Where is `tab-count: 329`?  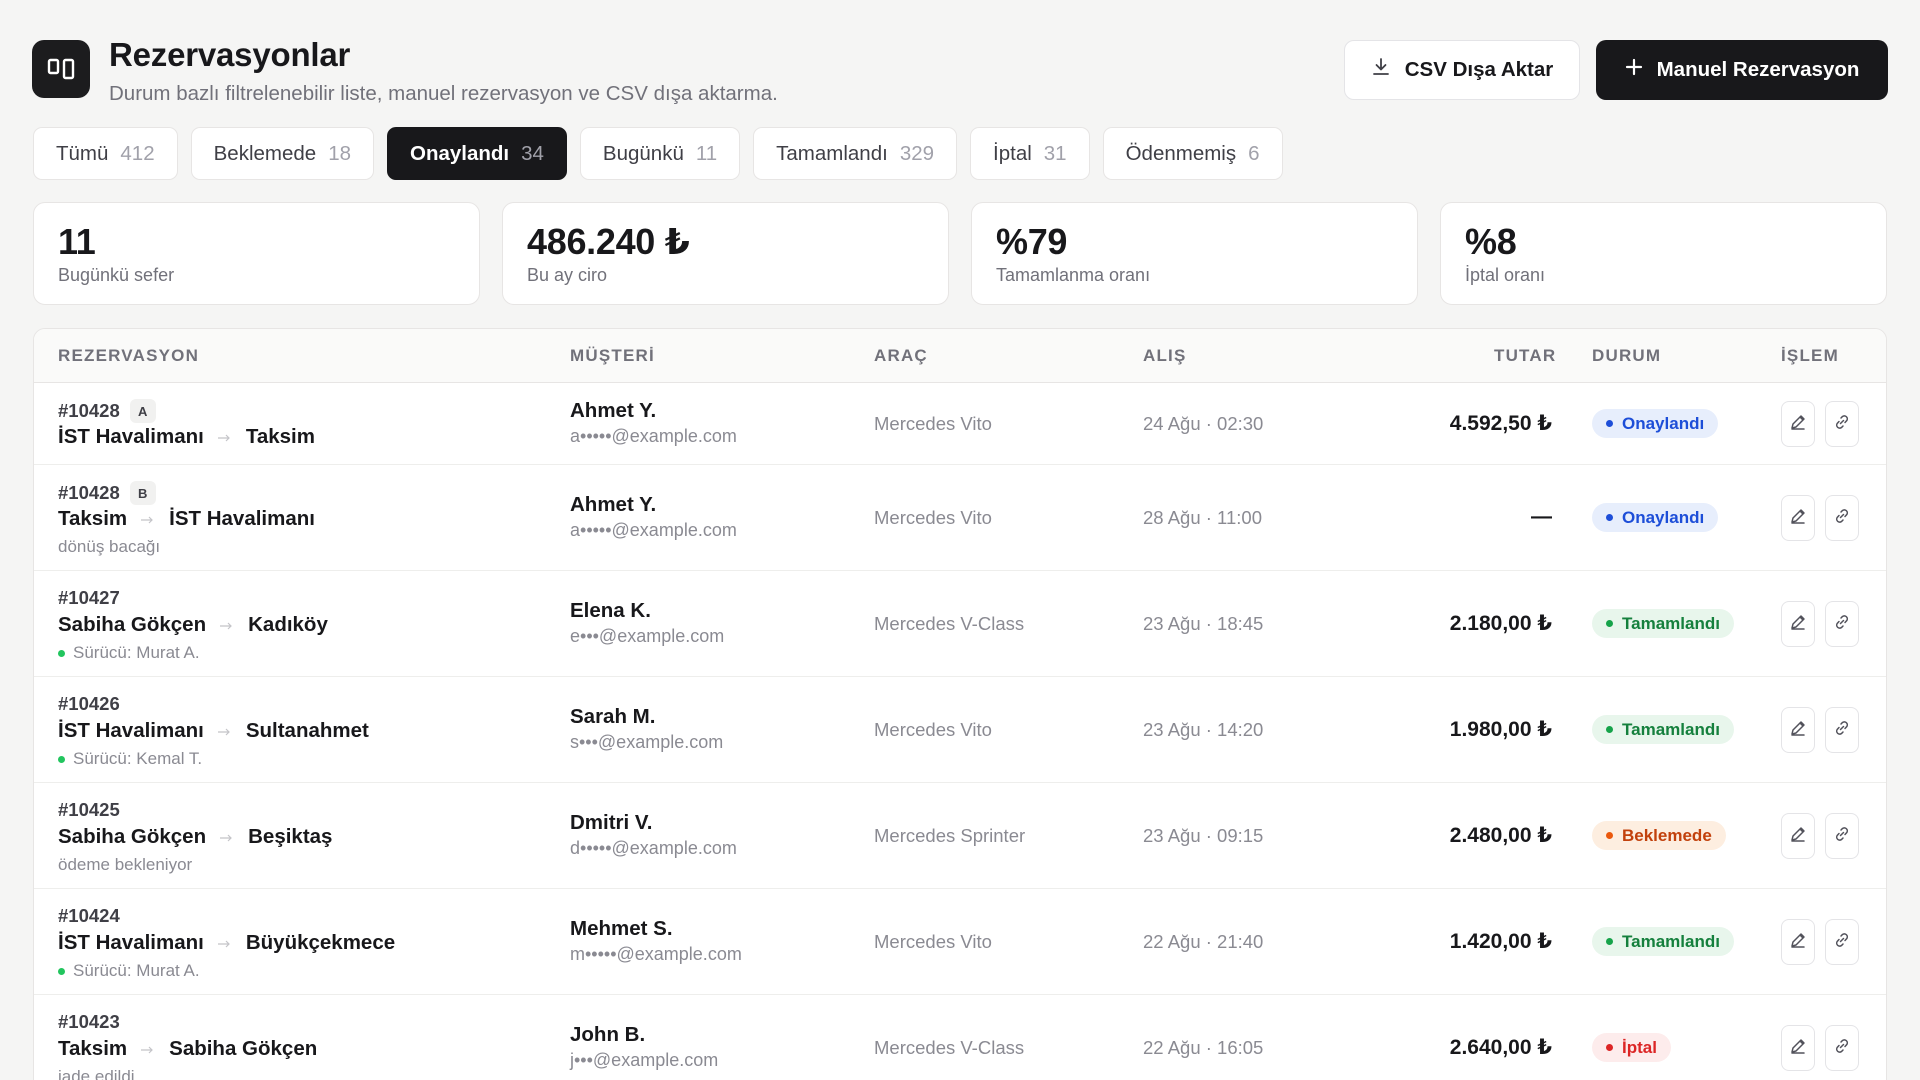 tab-count: 329 is located at coordinates (917, 153).